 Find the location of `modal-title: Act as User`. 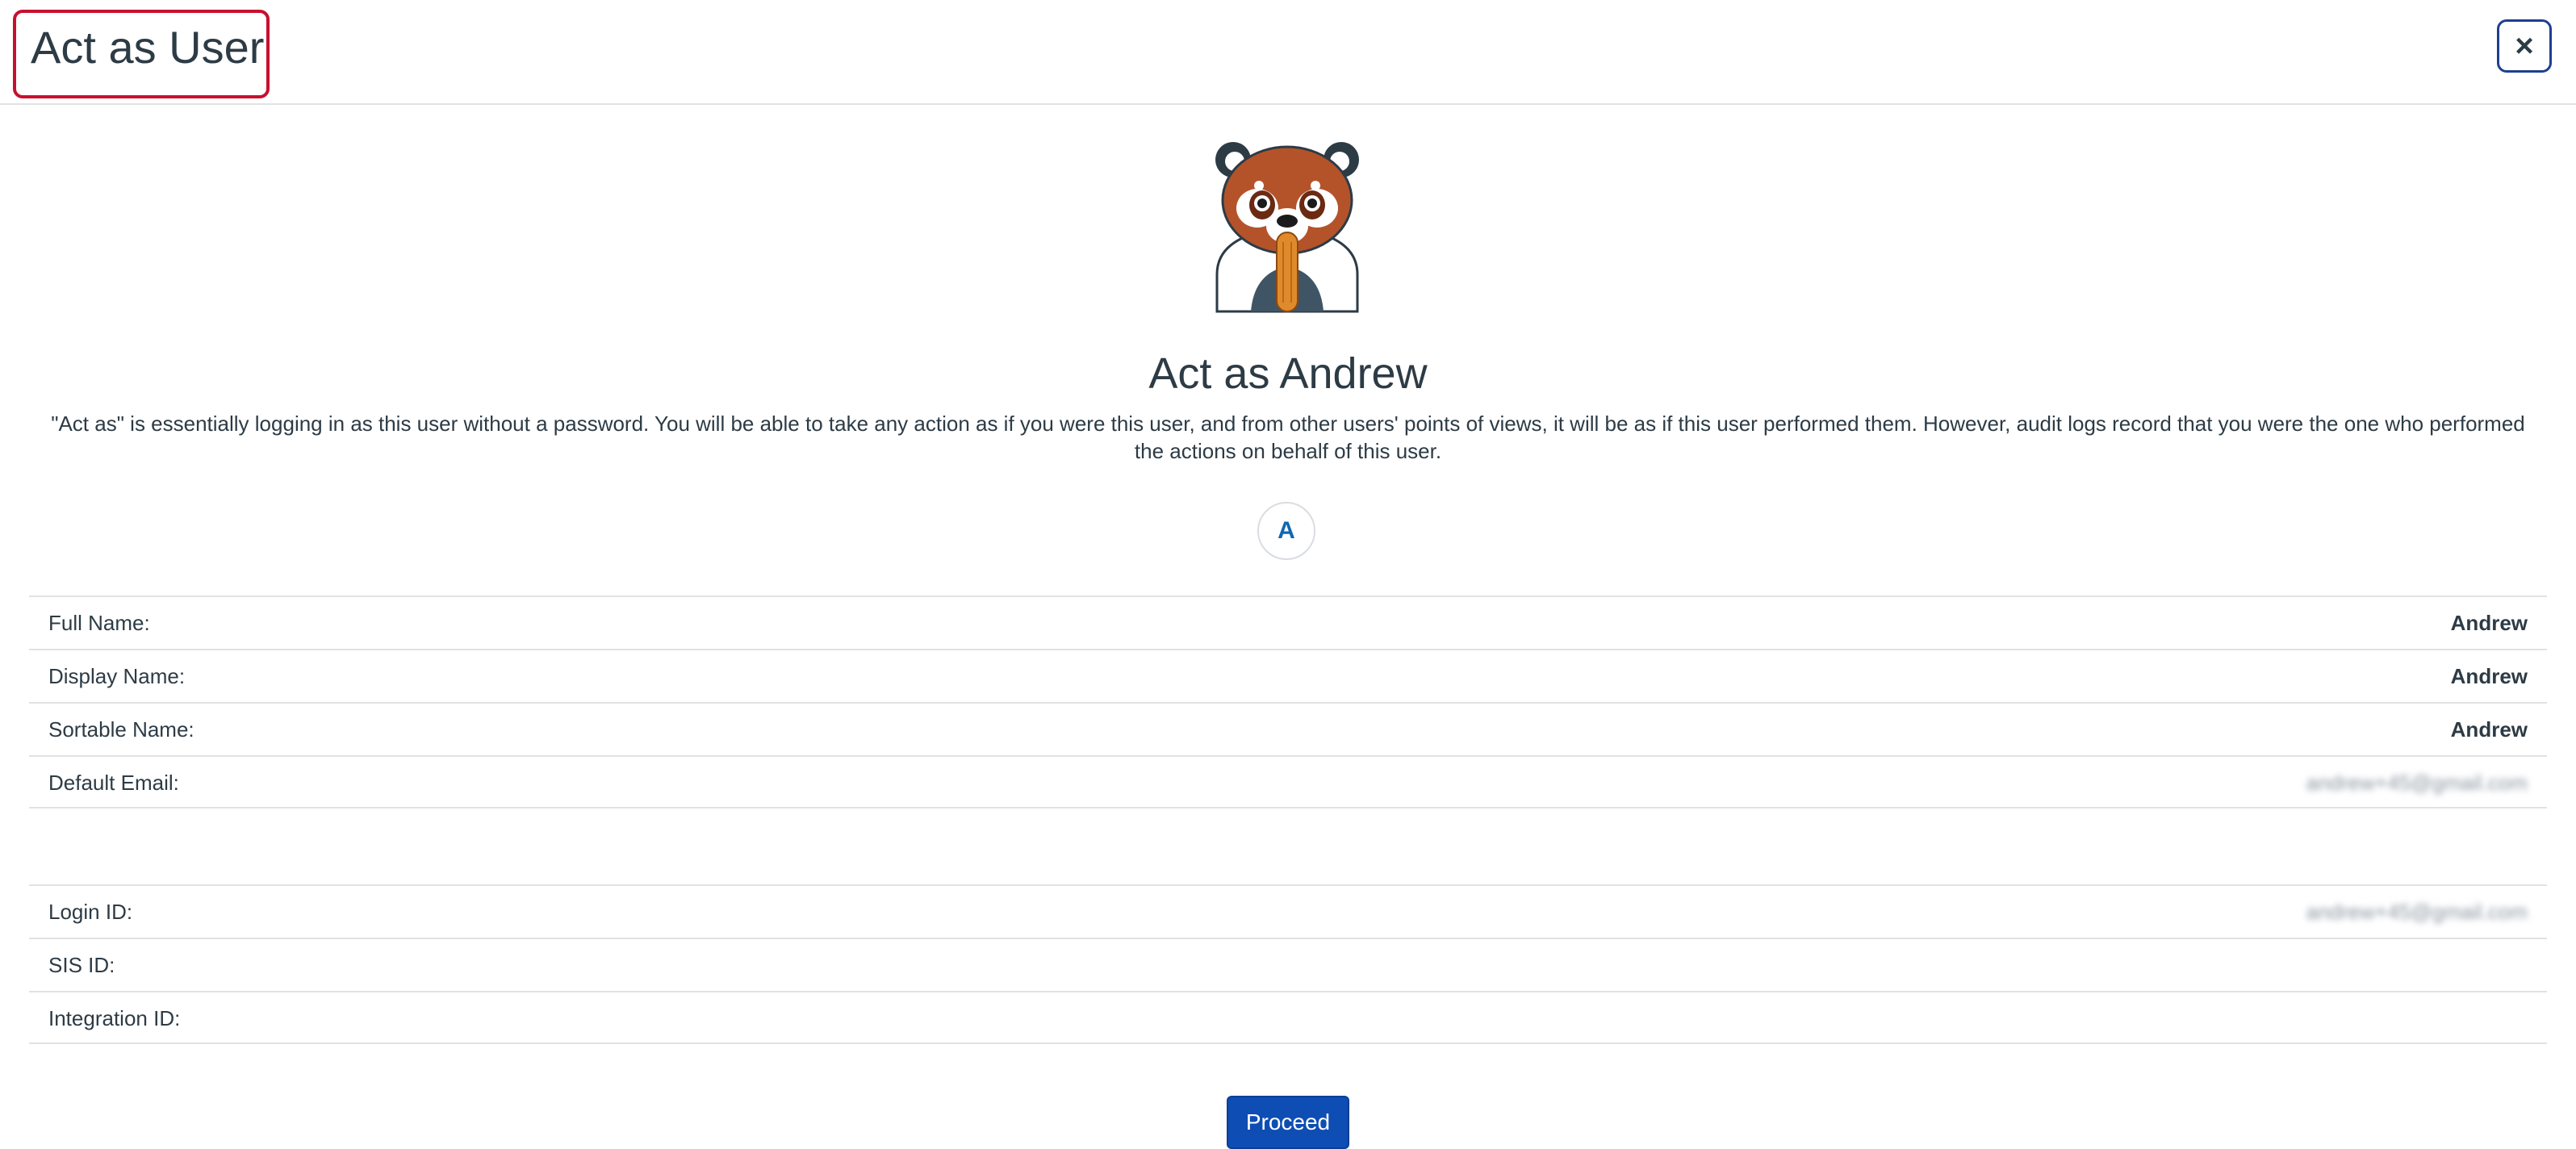

modal-title: Act as User is located at coordinates (148, 47).